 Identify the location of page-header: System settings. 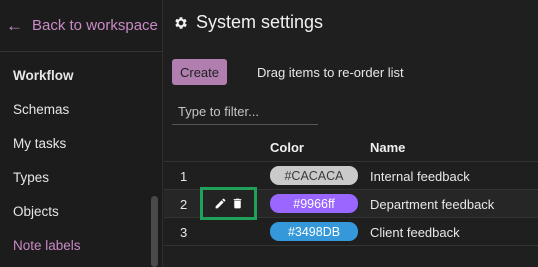
(248, 22).